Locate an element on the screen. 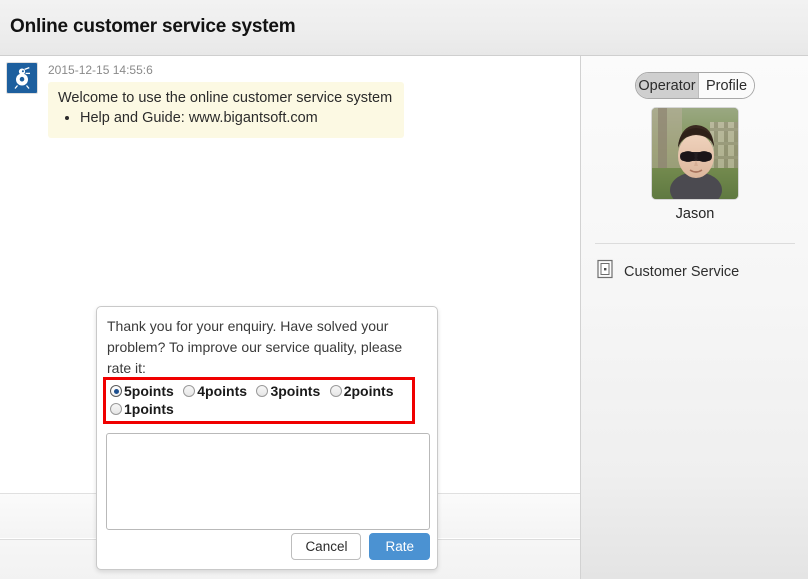 The width and height of the screenshot is (808, 579). rating-option-label: 4points is located at coordinates (222, 391).